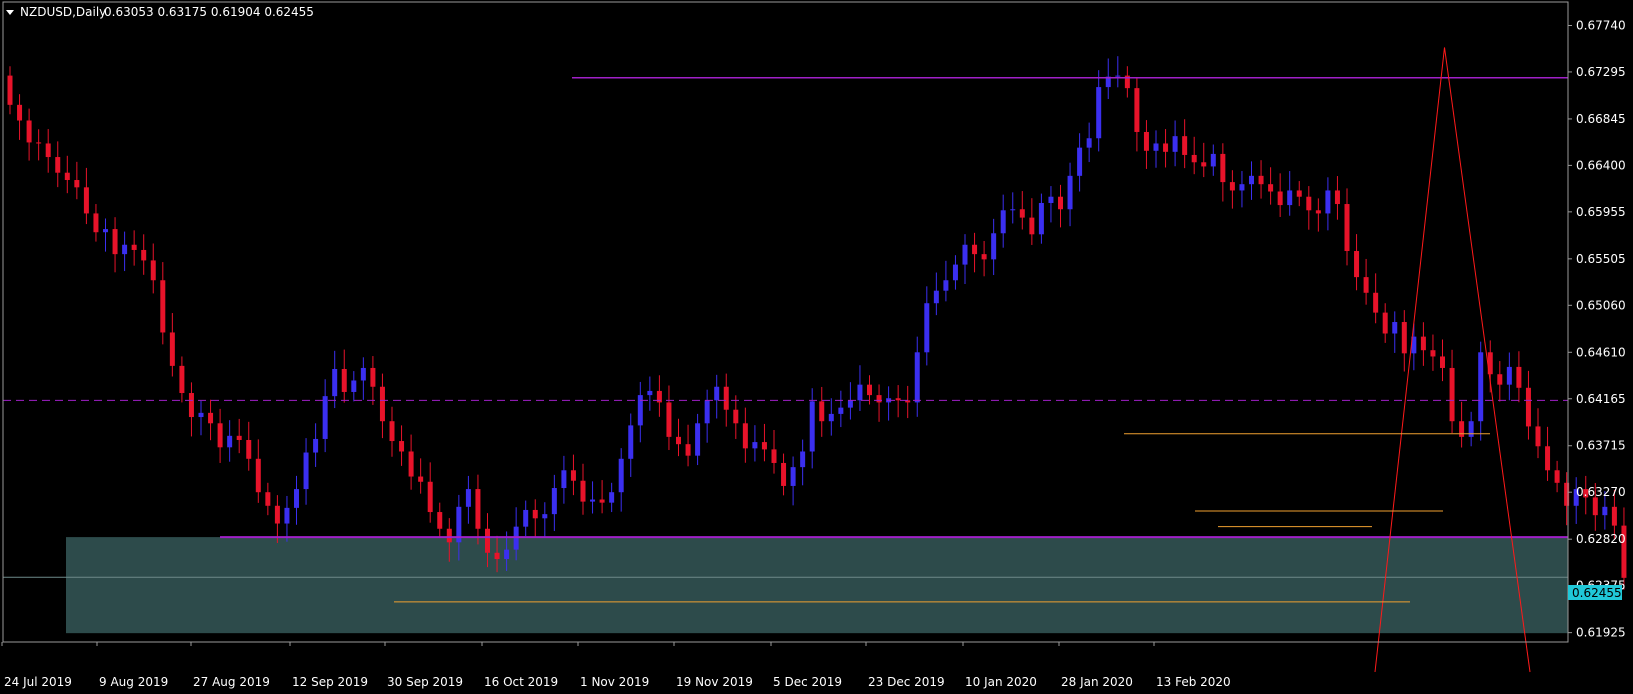  What do you see at coordinates (1601, 212) in the screenshot?
I see `y-tick-label: 0.65955` at bounding box center [1601, 212].